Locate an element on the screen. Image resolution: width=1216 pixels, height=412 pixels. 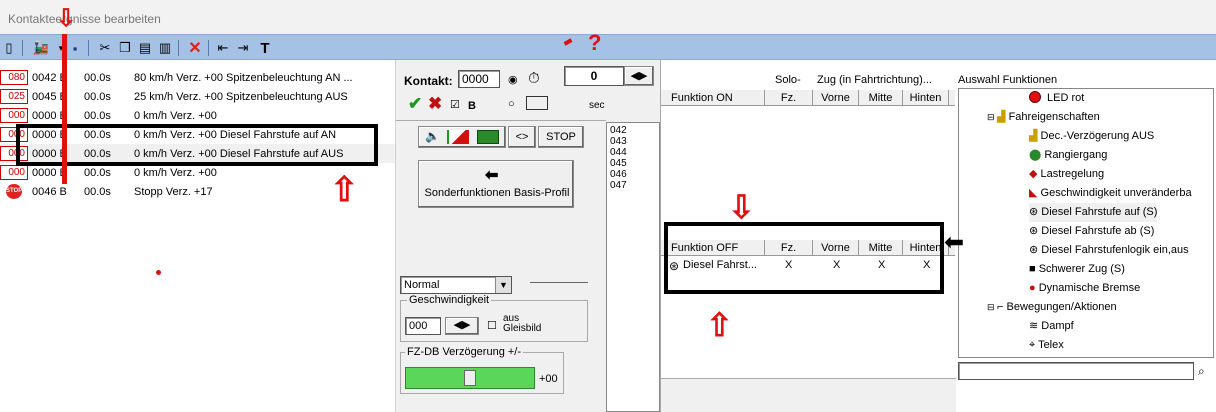
timer-icon: ⏱ is located at coordinates (534, 78).